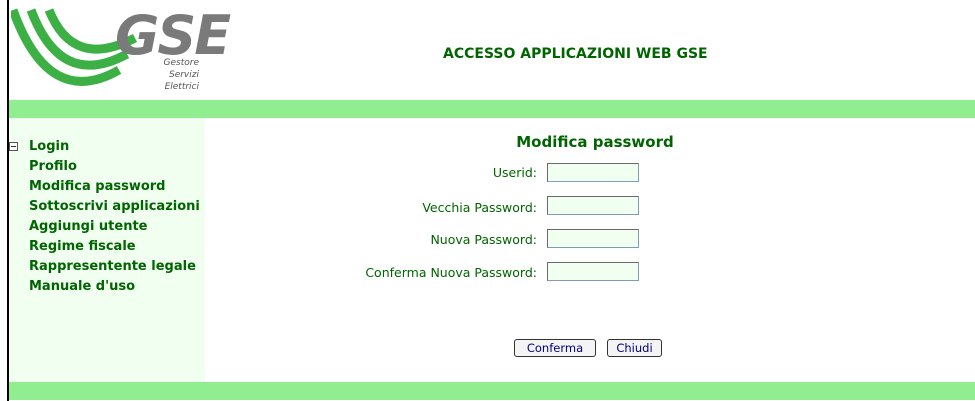 The image size is (975, 401). I want to click on top-green-bar, so click(492, 109).